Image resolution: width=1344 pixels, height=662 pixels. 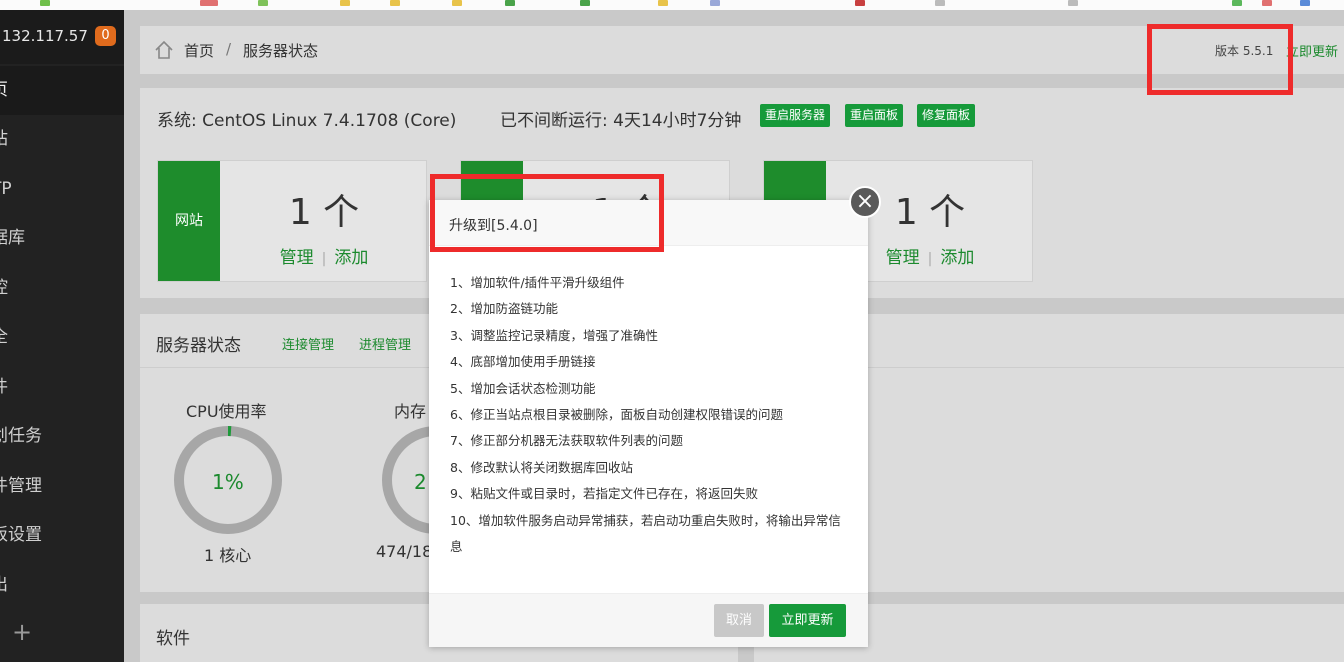 What do you see at coordinates (604, 494) in the screenshot?
I see `list-item: 9、粘贴文件或目录时，若指定文件已存在，将返回失败` at bounding box center [604, 494].